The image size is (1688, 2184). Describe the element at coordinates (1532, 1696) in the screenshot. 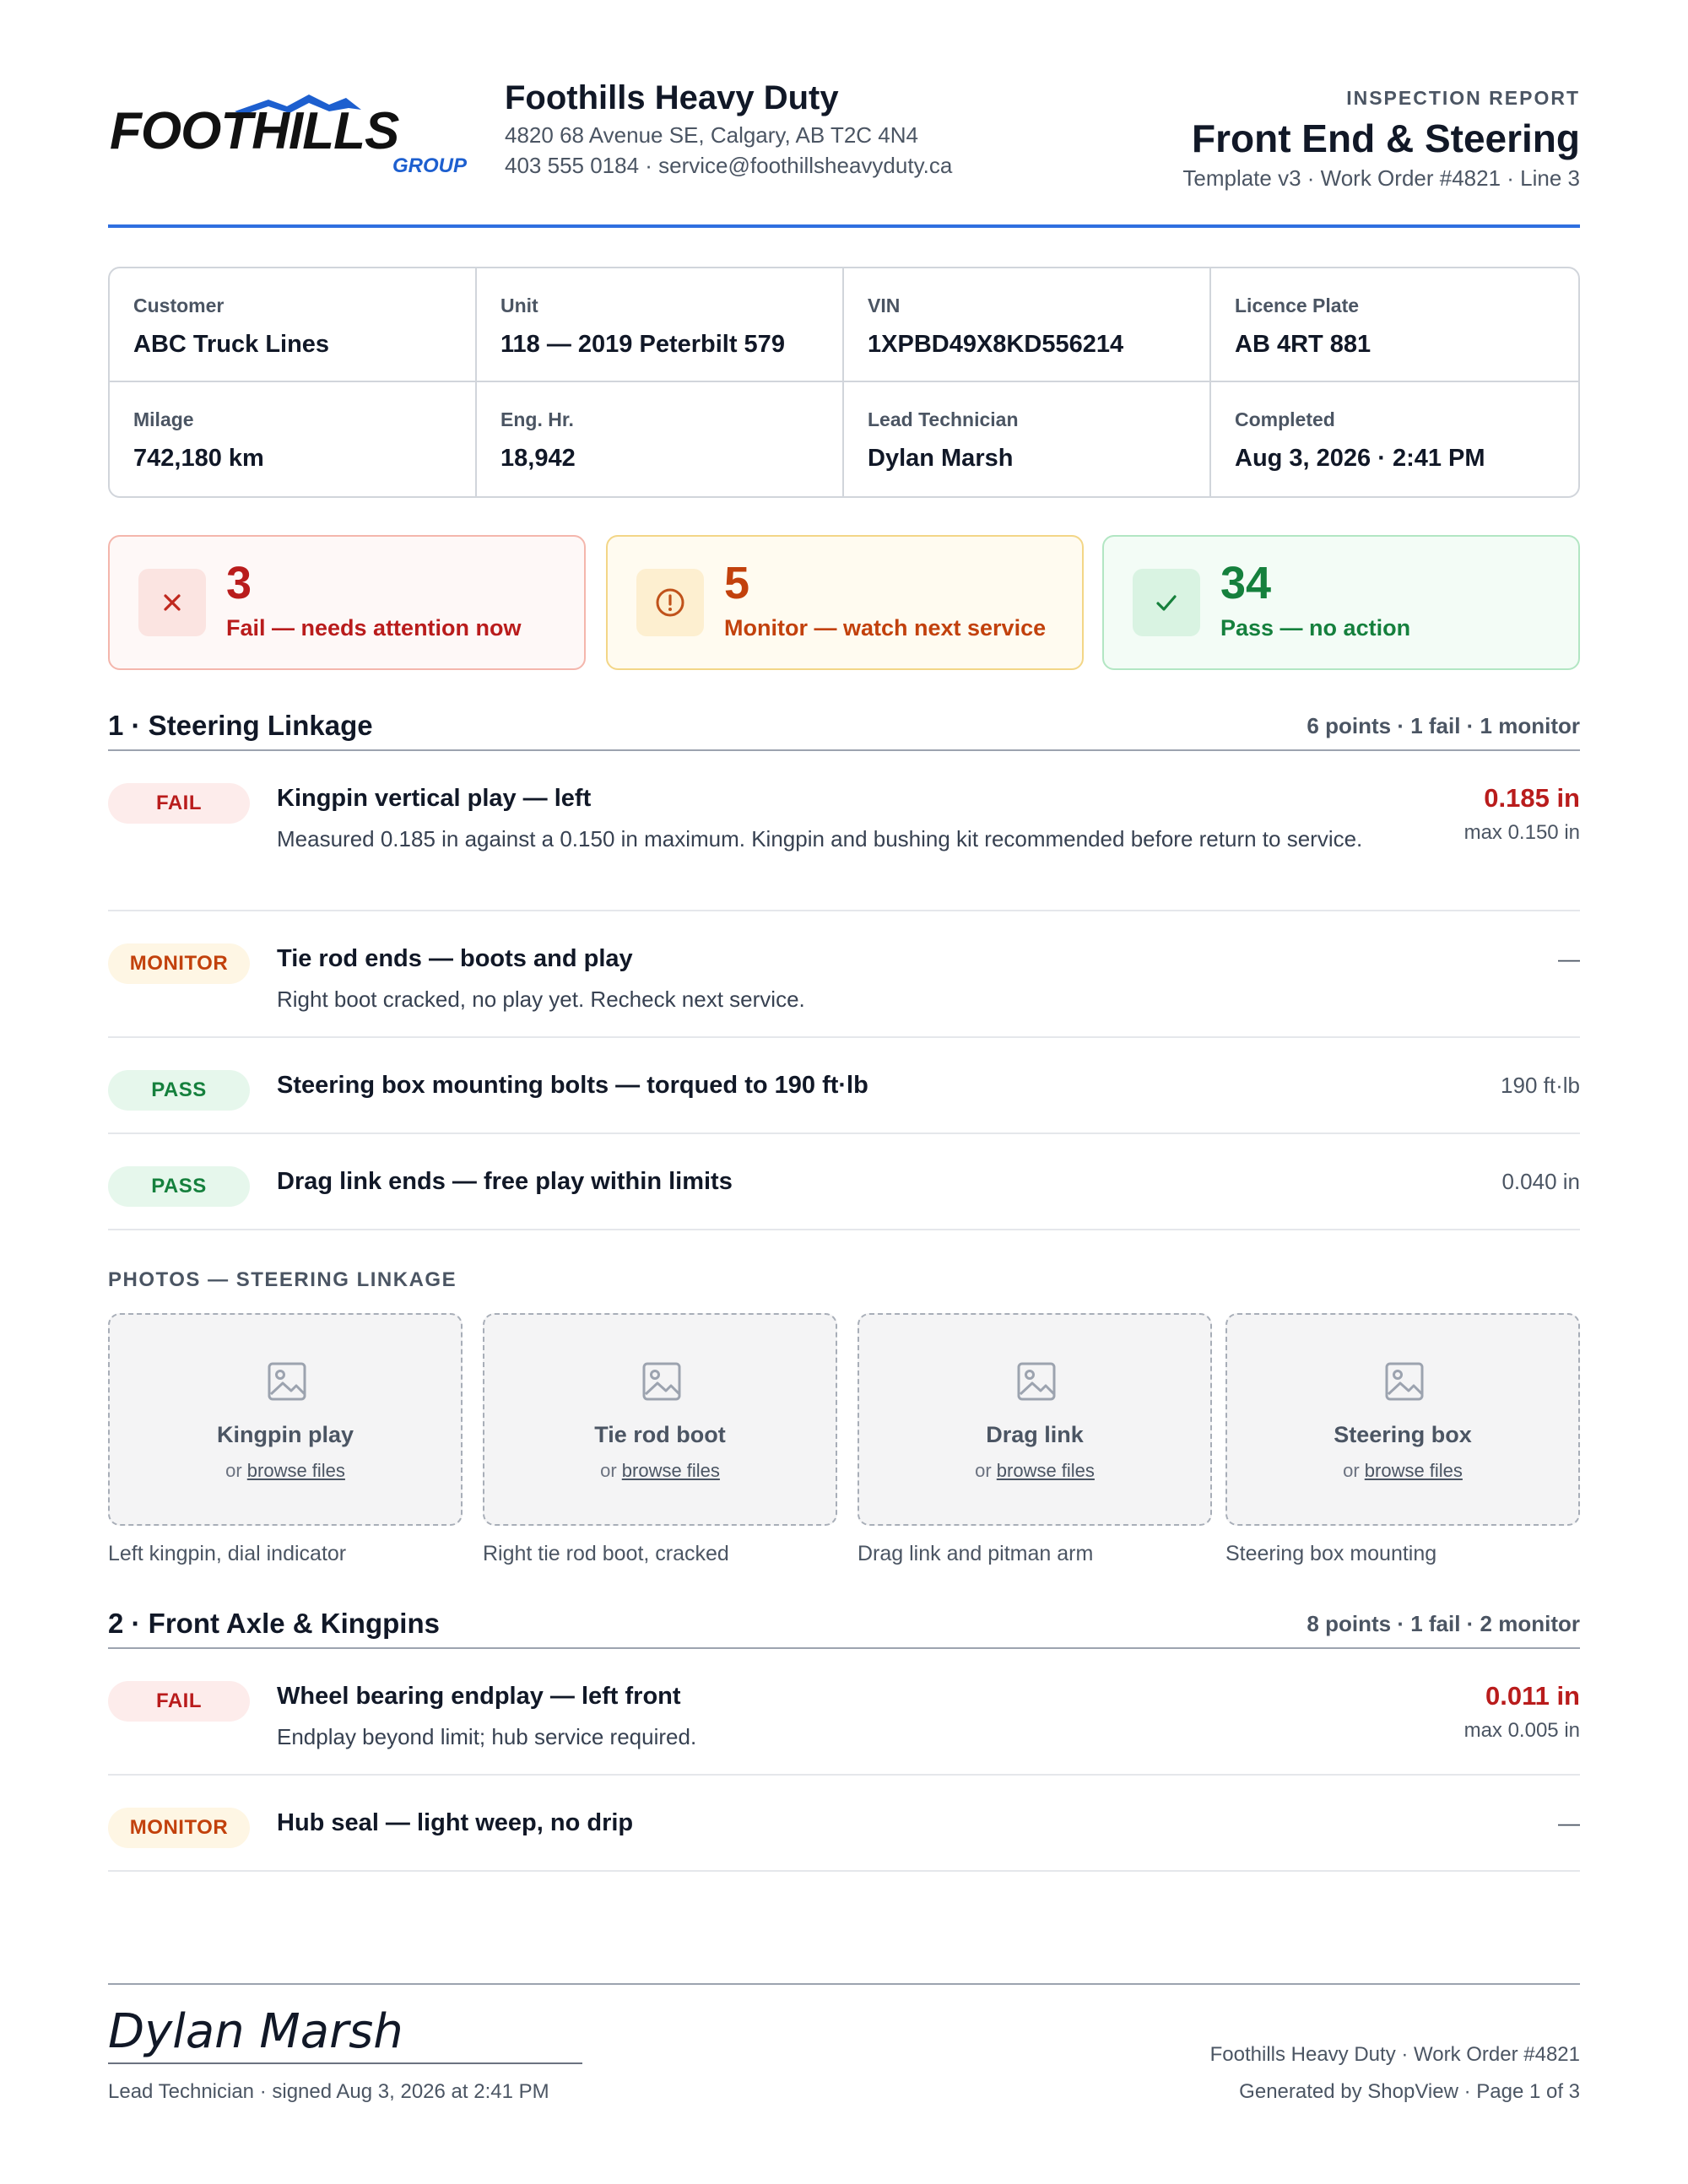

I see `measured-value: 0.011 in` at that location.